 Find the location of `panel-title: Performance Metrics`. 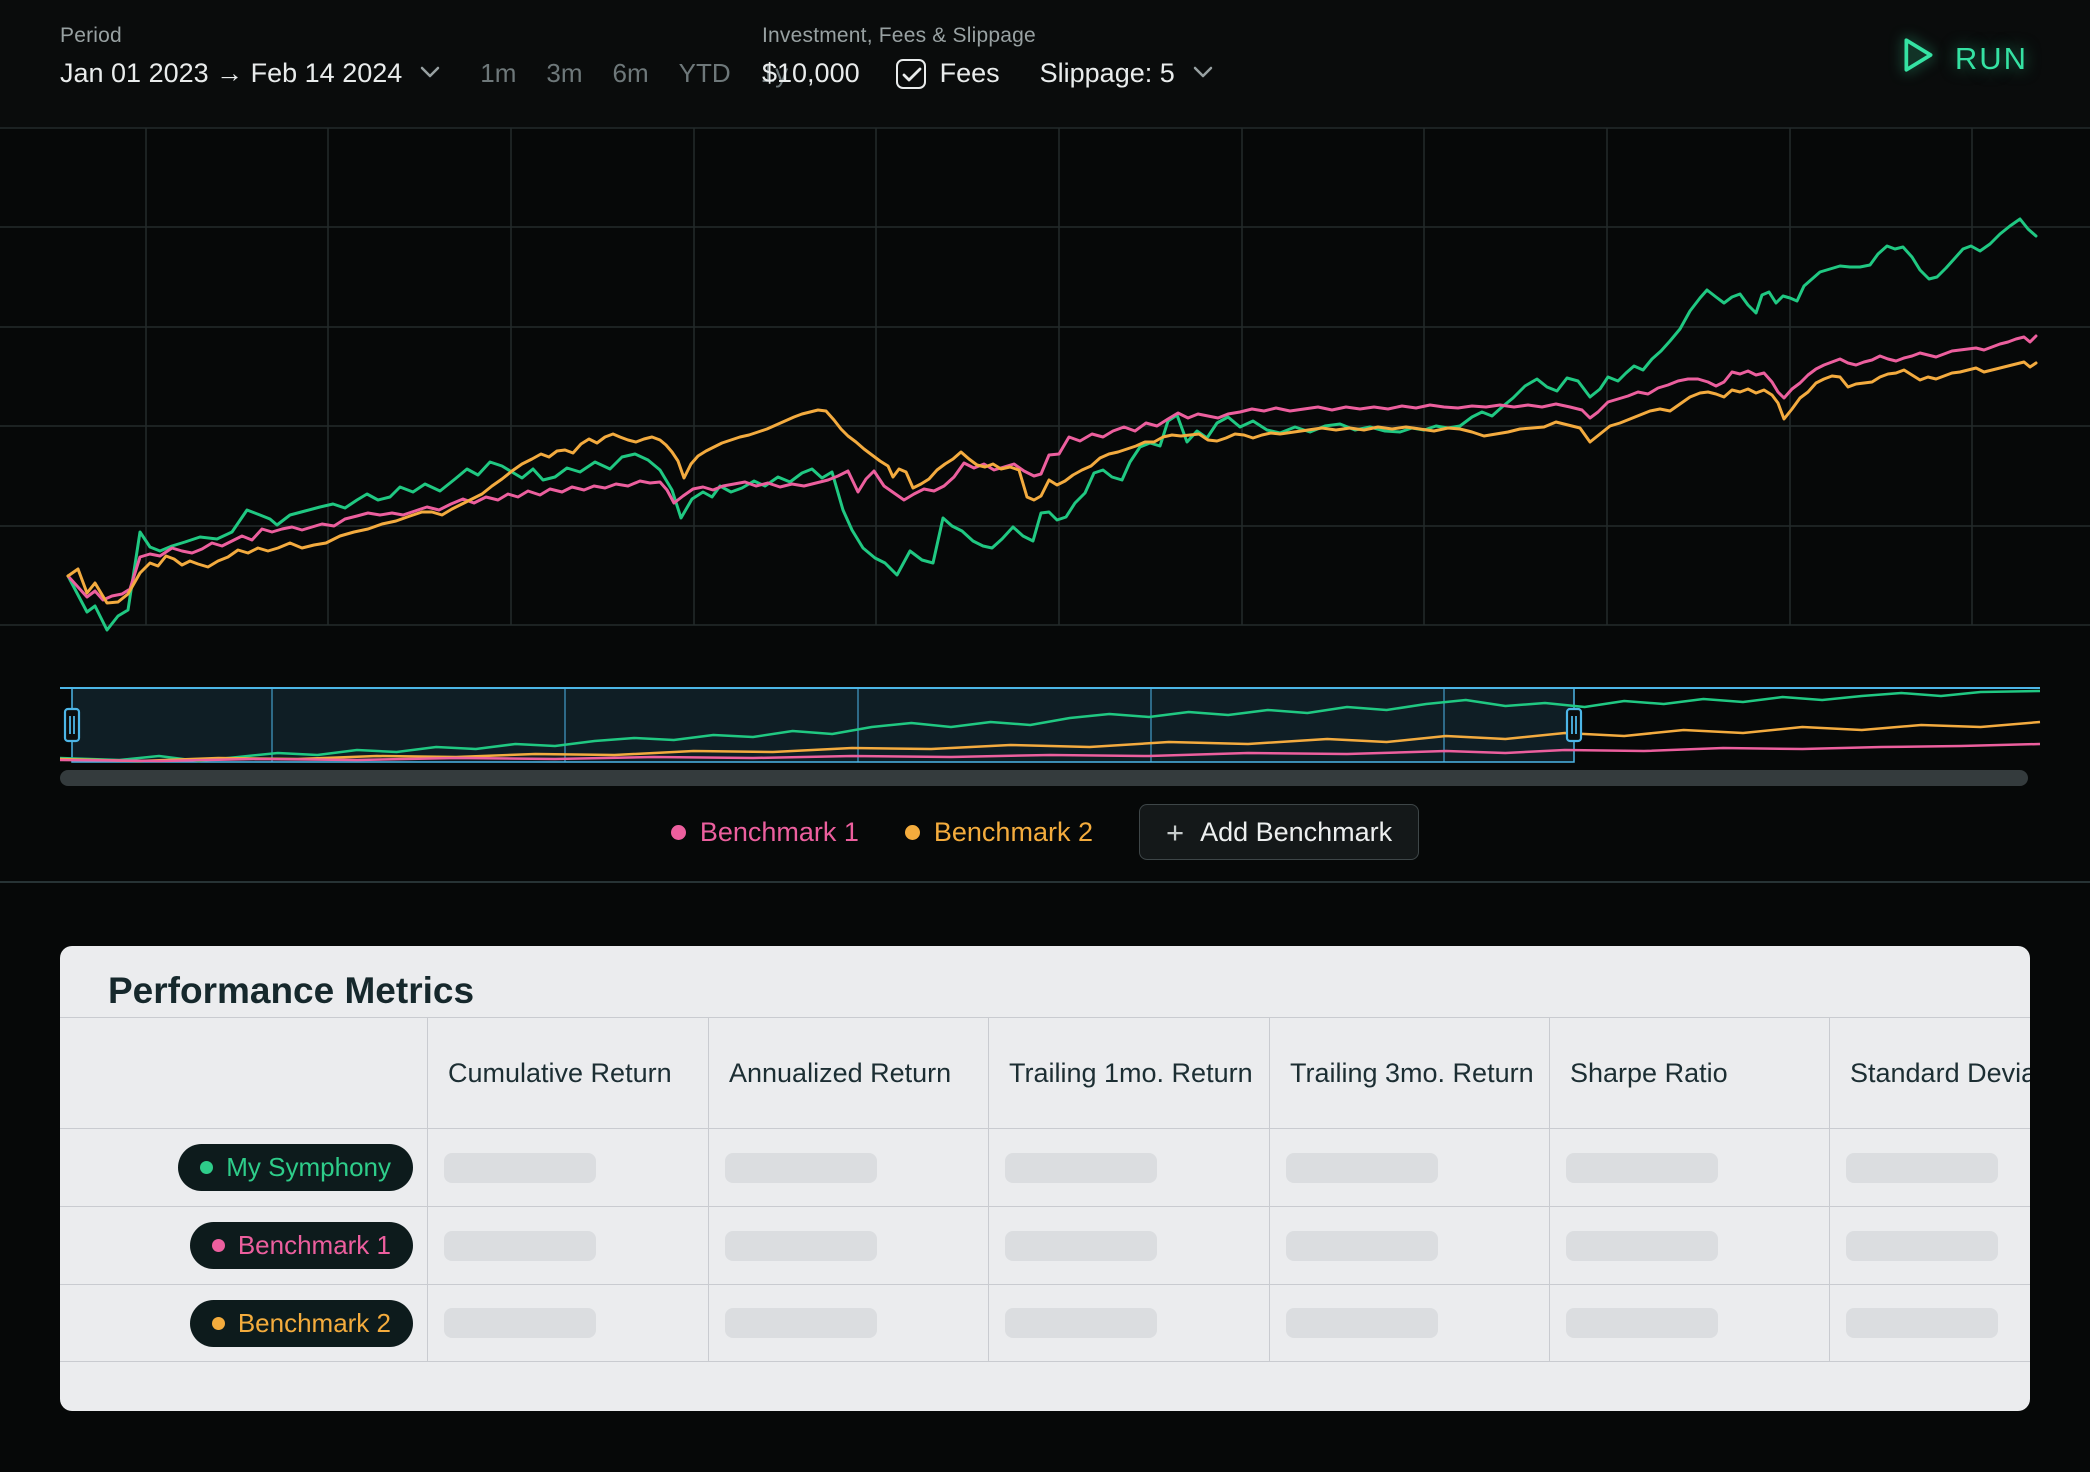

panel-title: Performance Metrics is located at coordinates (291, 990).